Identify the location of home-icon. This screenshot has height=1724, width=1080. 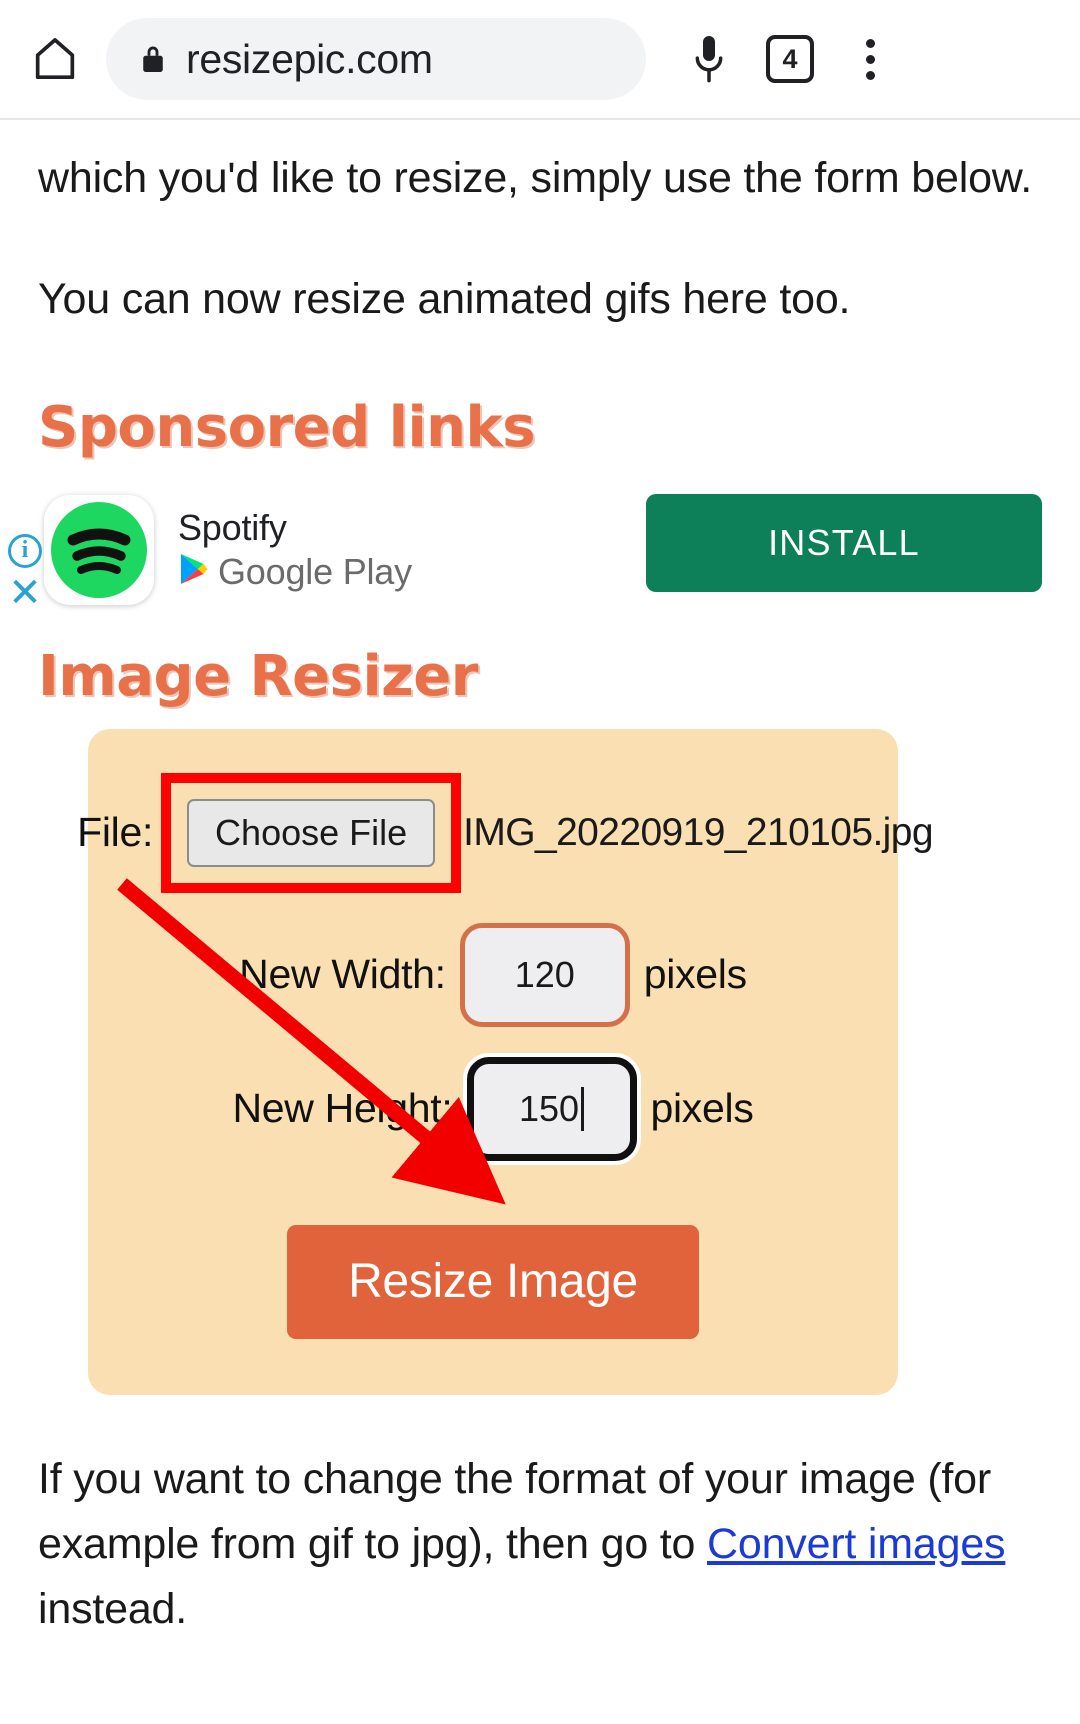
(55, 59).